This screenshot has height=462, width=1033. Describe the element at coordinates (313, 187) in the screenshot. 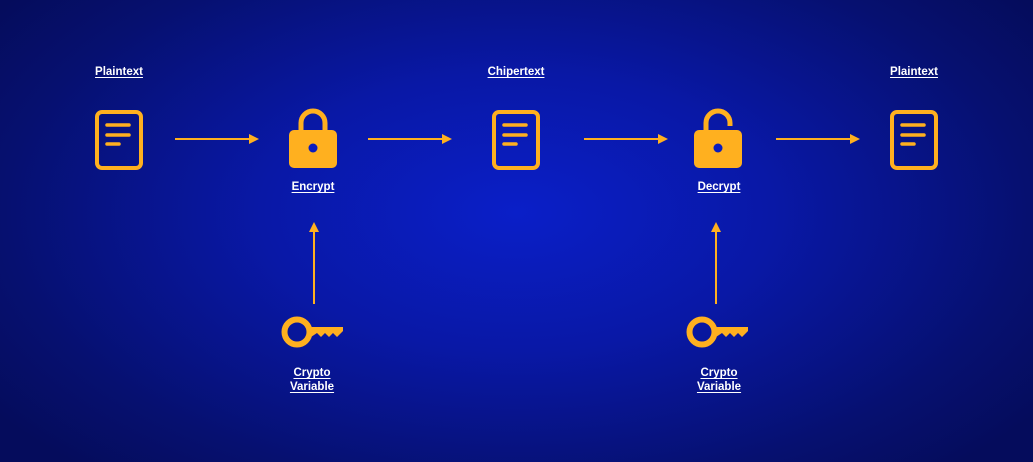

I see `encrypt-label: Encrypt` at that location.